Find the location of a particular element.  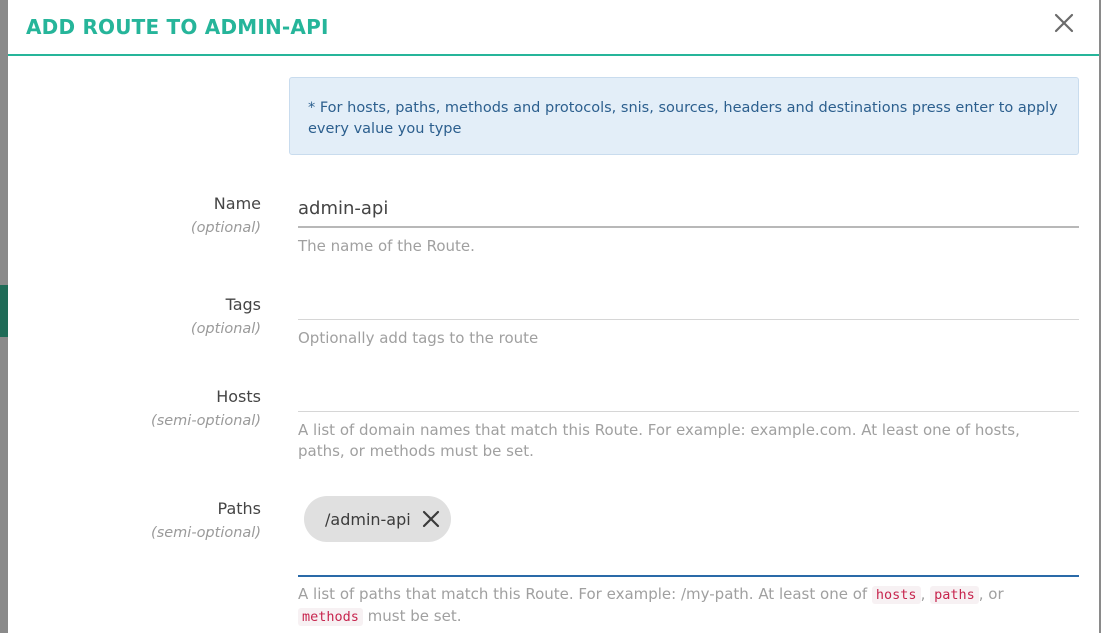

name-input is located at coordinates (688, 208).